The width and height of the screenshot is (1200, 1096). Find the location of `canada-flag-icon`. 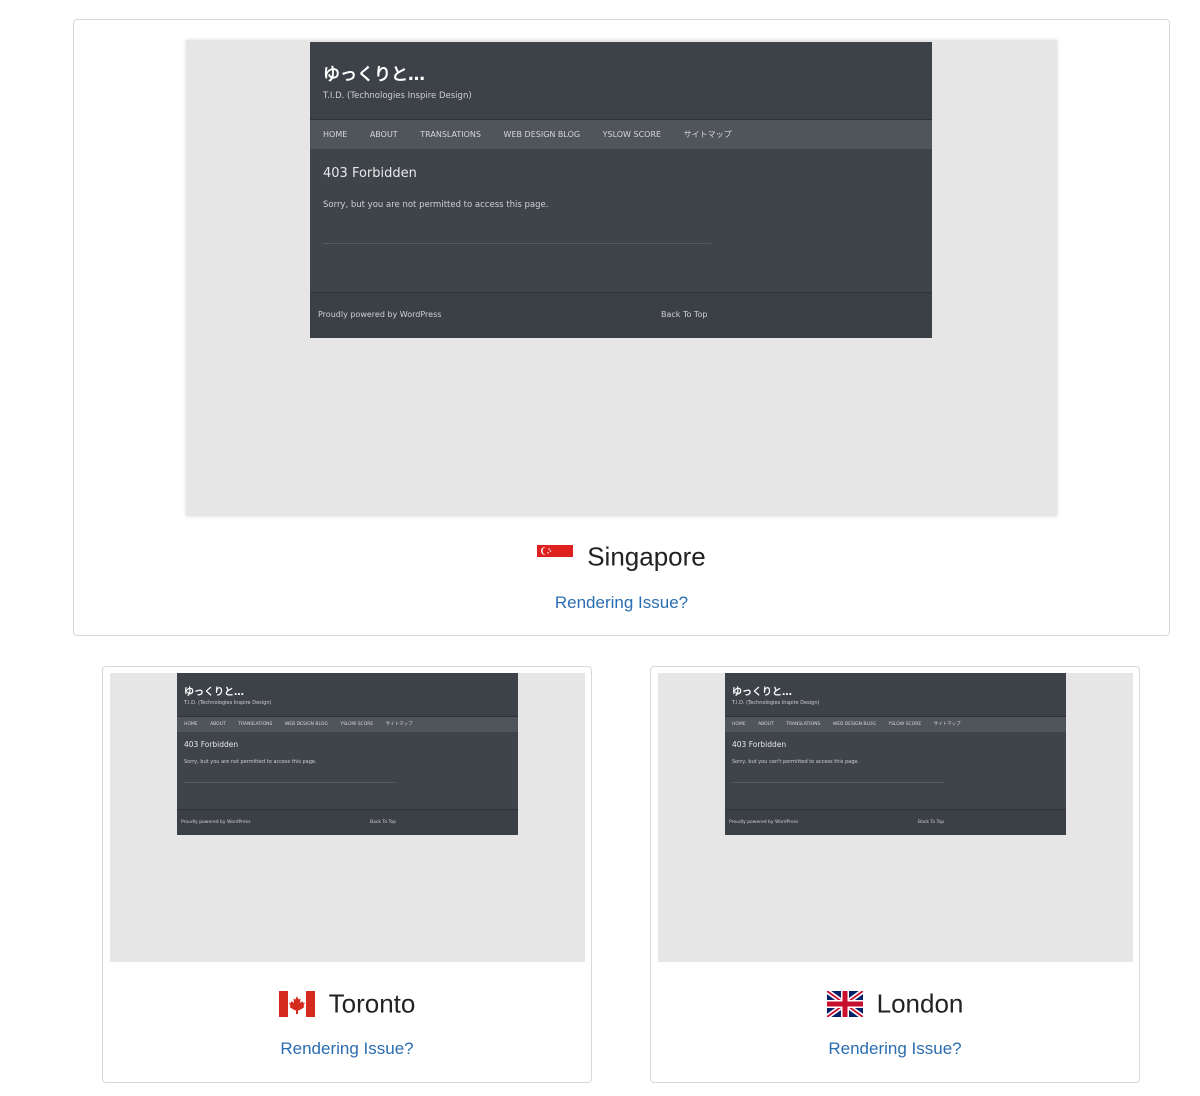

canada-flag-icon is located at coordinates (296, 1004).